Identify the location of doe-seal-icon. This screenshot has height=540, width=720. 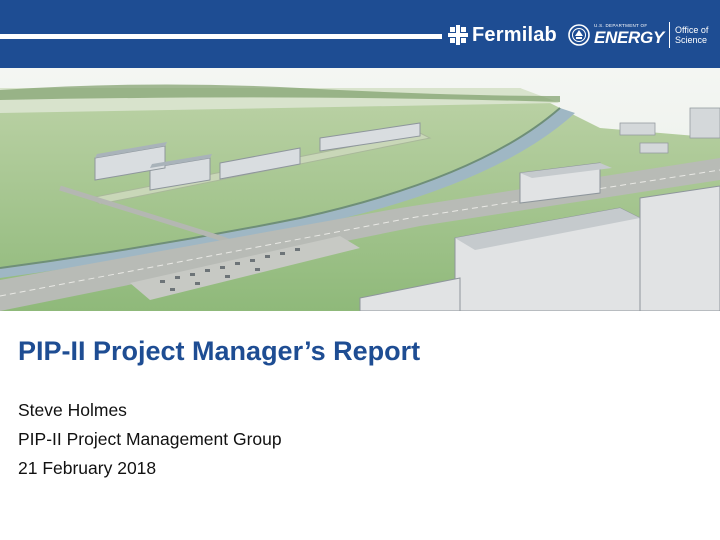
(579, 35).